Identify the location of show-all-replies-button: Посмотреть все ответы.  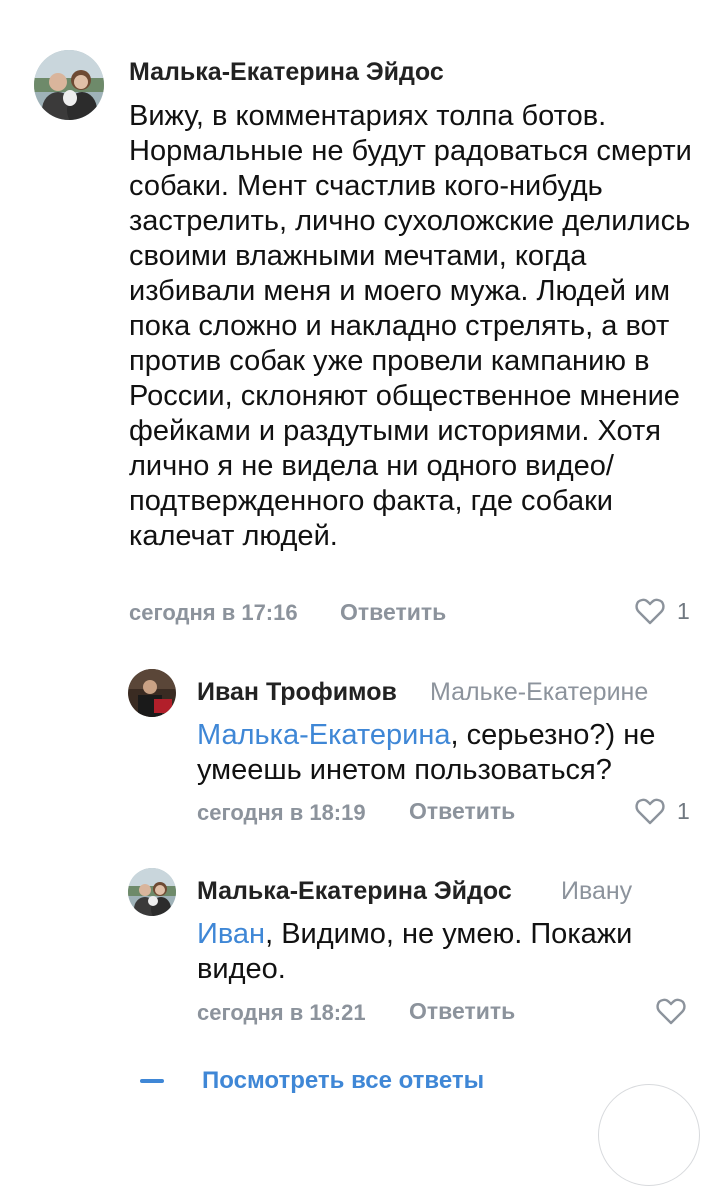
(312, 1081).